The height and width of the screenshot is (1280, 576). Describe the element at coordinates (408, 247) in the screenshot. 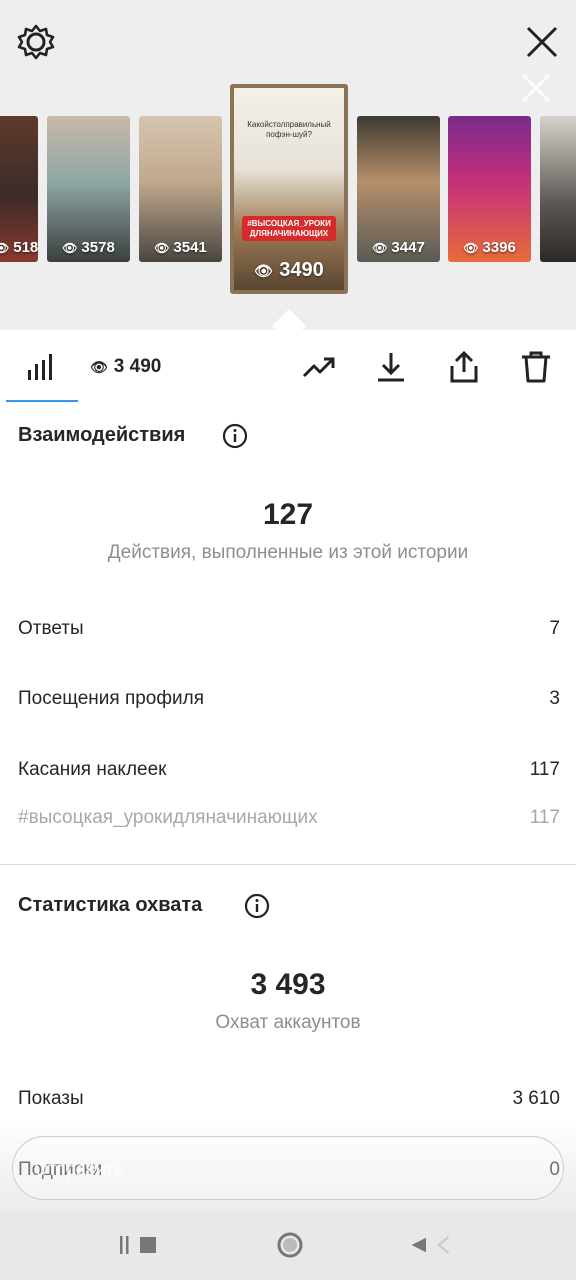

I see `story-views: 3447` at that location.